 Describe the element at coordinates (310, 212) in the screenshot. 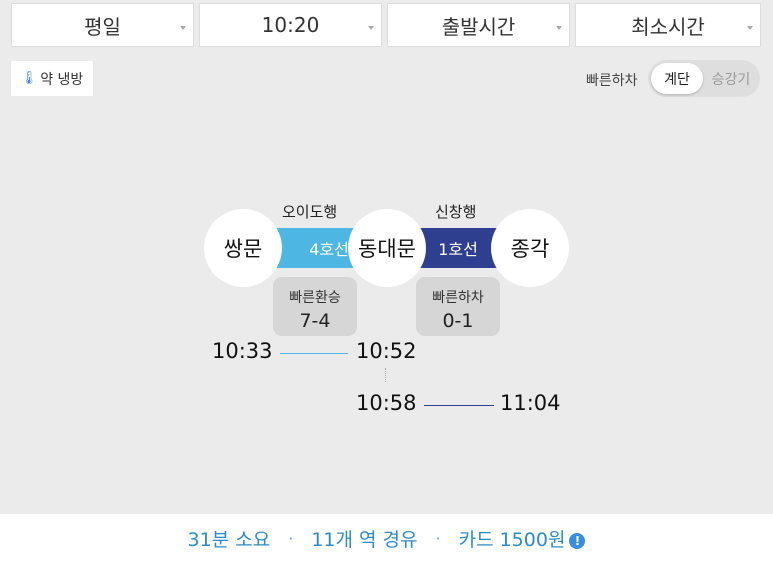

I see `leg1-direction: 오이도행` at that location.